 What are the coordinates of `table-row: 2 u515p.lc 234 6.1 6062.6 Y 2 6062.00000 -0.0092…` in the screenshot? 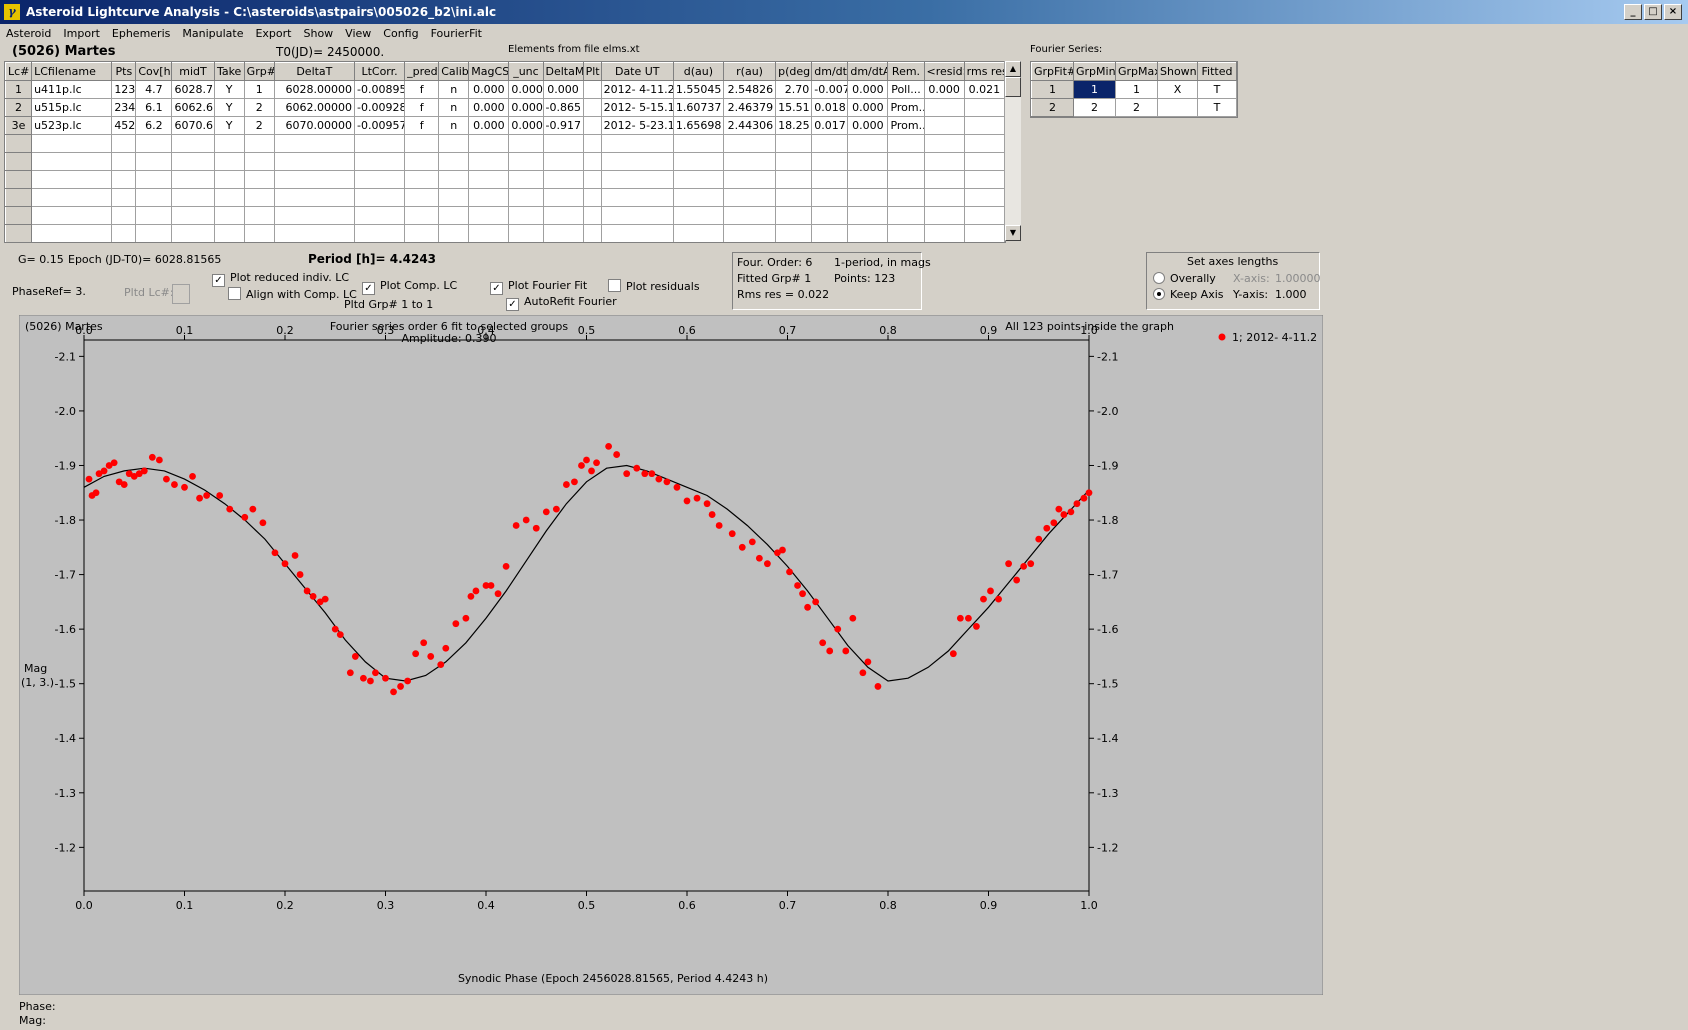 It's located at (505, 107).